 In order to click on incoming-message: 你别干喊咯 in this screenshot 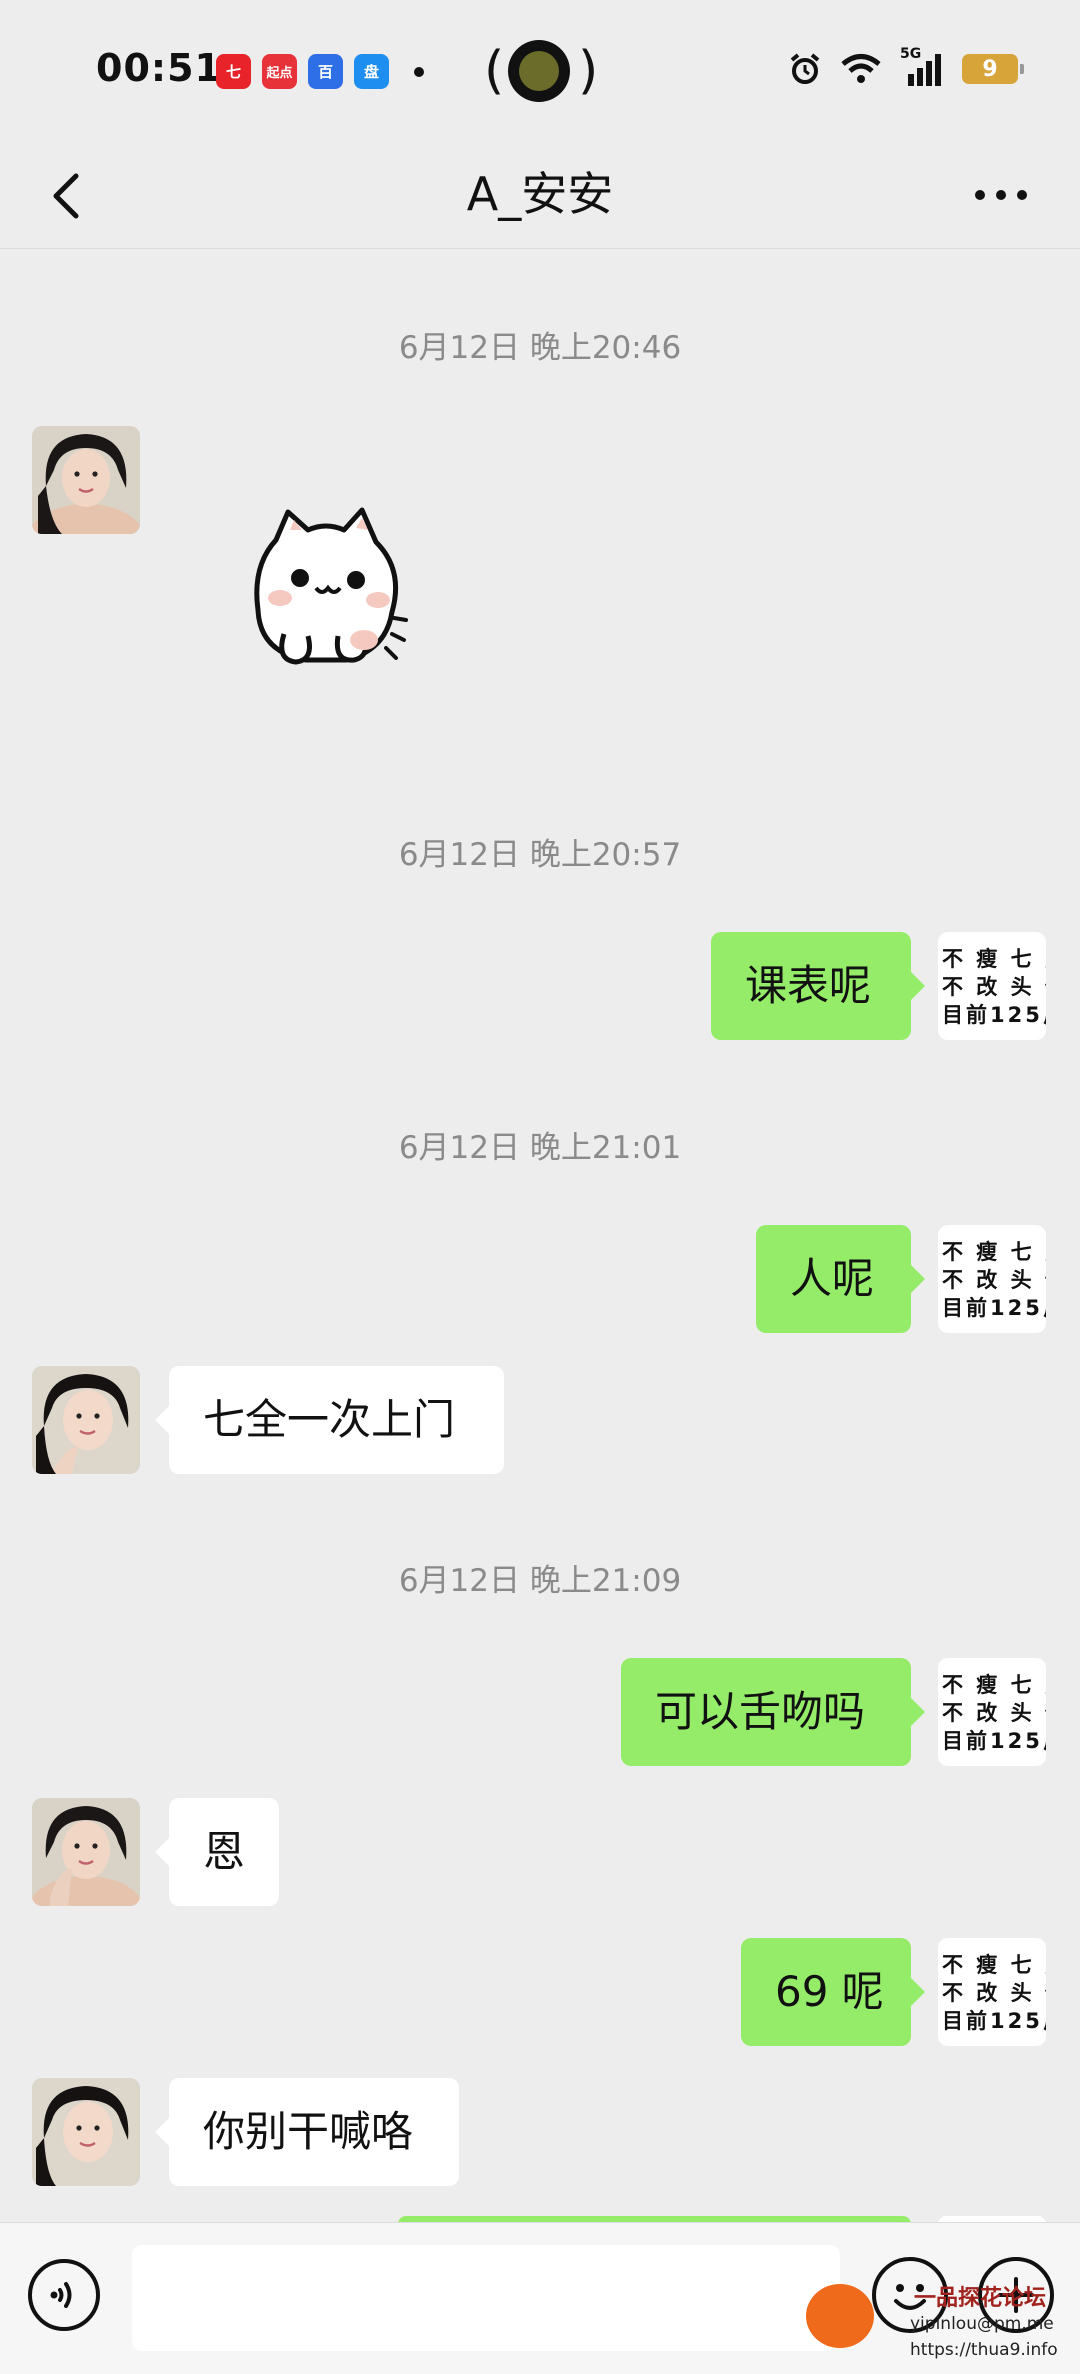, I will do `click(307, 2132)`.